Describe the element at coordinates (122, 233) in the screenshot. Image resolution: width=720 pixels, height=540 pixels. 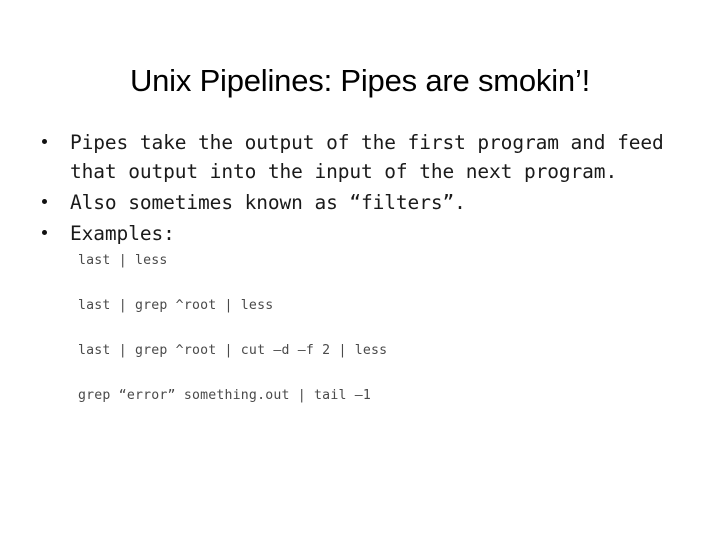
I see `bullet-text: Examples:` at that location.